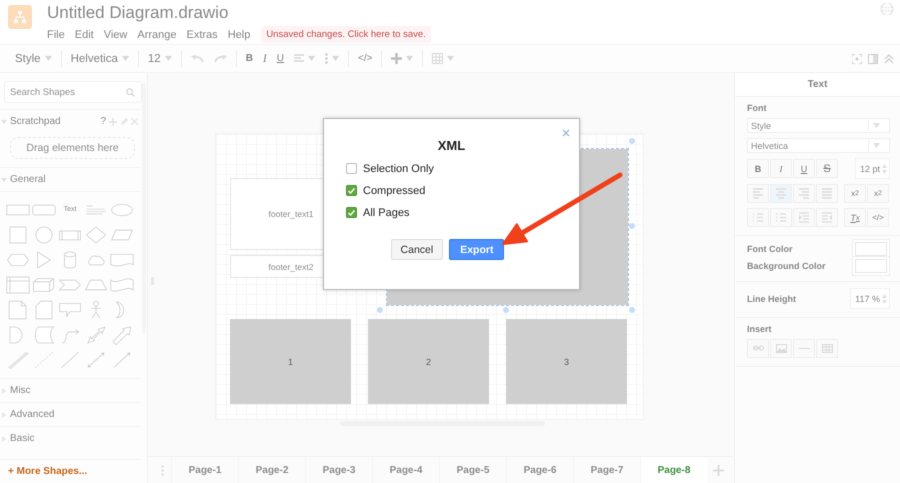 Image resolution: width=900 pixels, height=483 pixels. Describe the element at coordinates (786, 266) in the screenshot. I see `background-color-label: Background Color` at that location.